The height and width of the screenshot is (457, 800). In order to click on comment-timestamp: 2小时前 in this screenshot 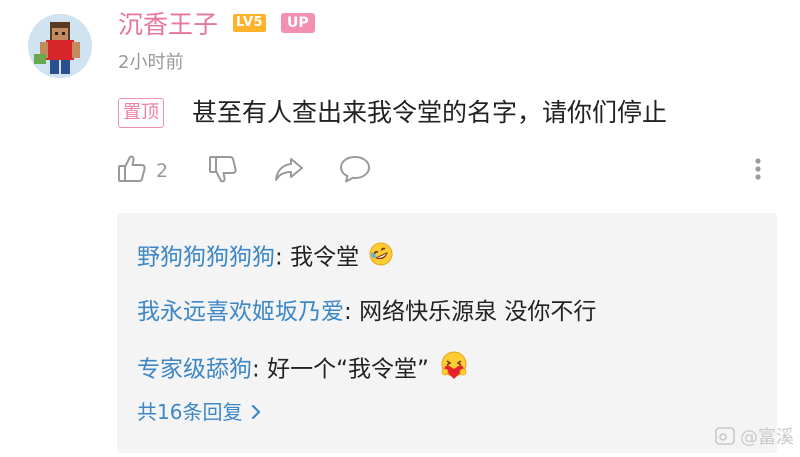, I will do `click(151, 62)`.